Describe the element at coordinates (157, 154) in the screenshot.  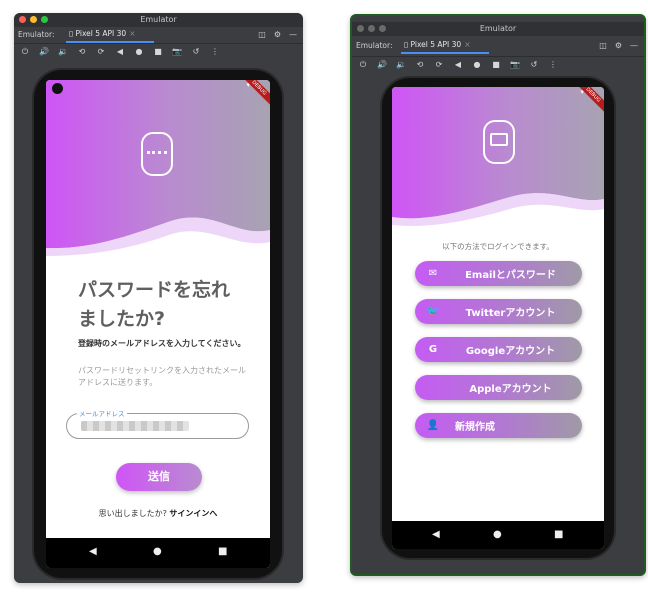
I see `app-logo-icon` at that location.